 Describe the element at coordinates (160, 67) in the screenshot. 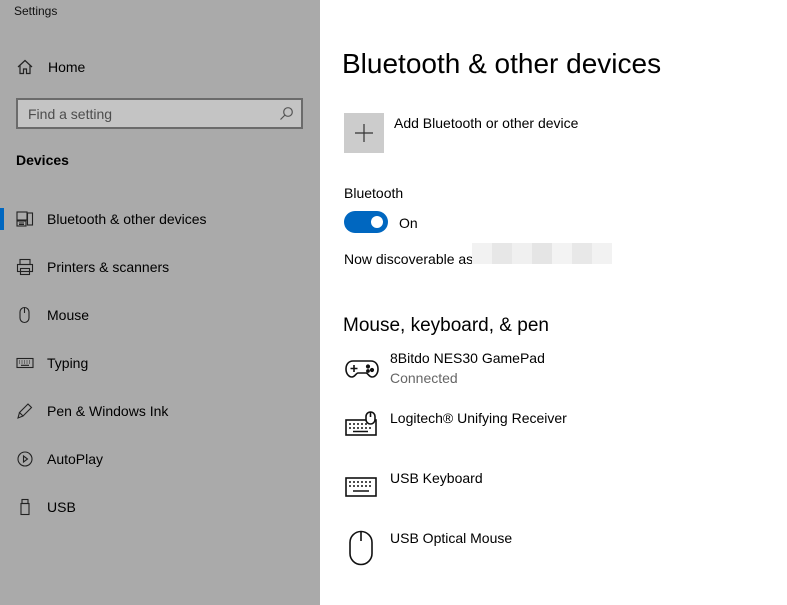

I see `home-nav-item: Home` at that location.